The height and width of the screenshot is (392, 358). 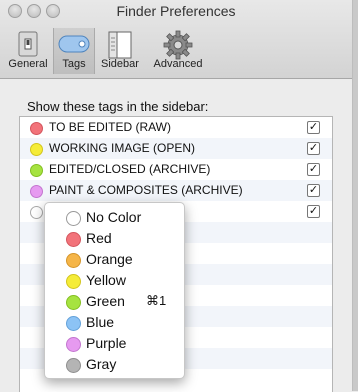 I want to click on gear-icon, so click(x=178, y=45).